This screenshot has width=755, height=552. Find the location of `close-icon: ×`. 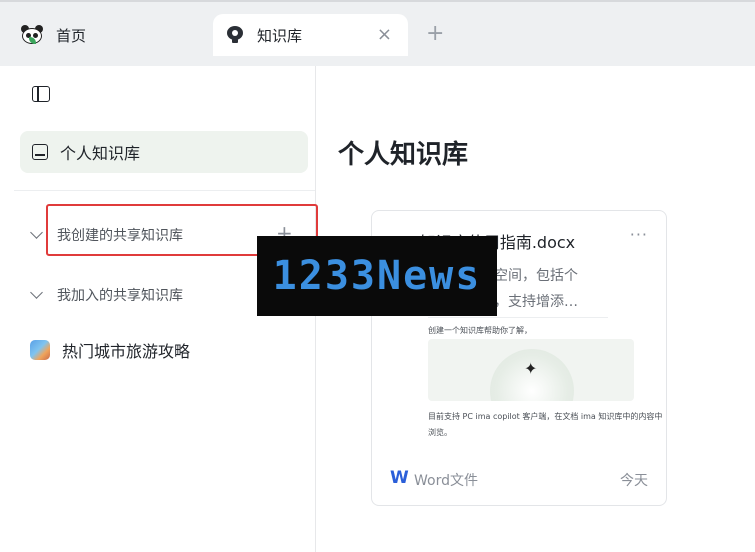

close-icon: × is located at coordinates (384, 34).